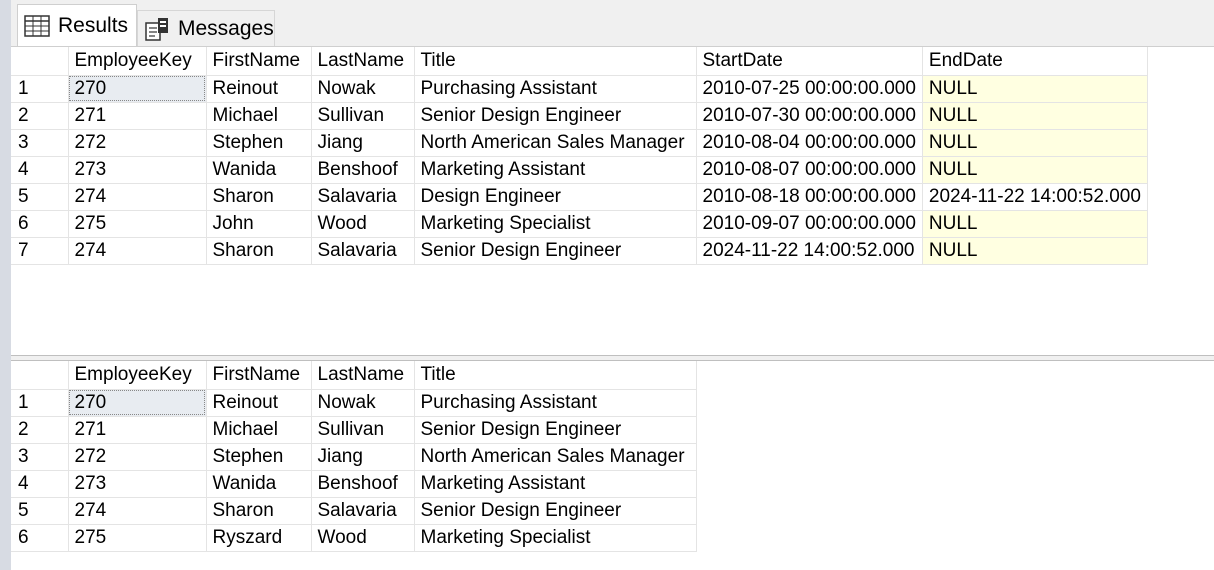  Describe the element at coordinates (809, 61) in the screenshot. I see `column-header: StartDate` at that location.